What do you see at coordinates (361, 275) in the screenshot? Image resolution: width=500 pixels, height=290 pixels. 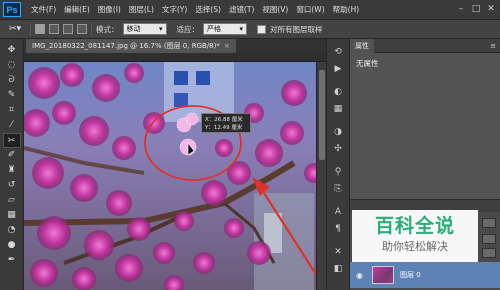 I see `eye-icon: ◉` at bounding box center [361, 275].